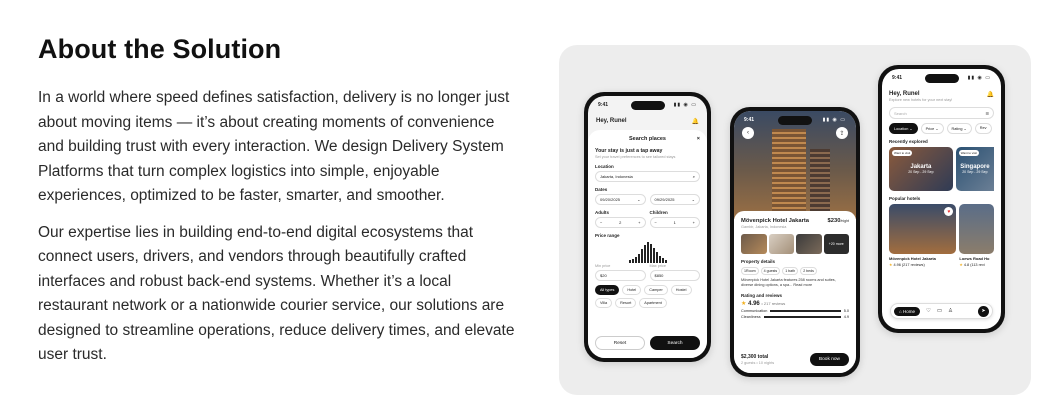 The image size is (1059, 410). I want to click on recent-card-jakarta: Want to visit Jakarta 20 Sep - 29 Sep, so click(921, 169).